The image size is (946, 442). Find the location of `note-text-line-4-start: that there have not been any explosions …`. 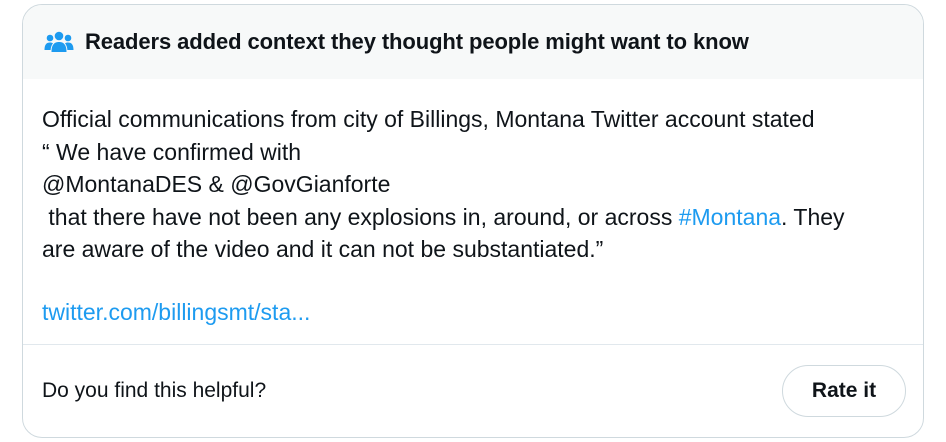

note-text-line-4-start: that there have not been any explosions … is located at coordinates (360, 216).